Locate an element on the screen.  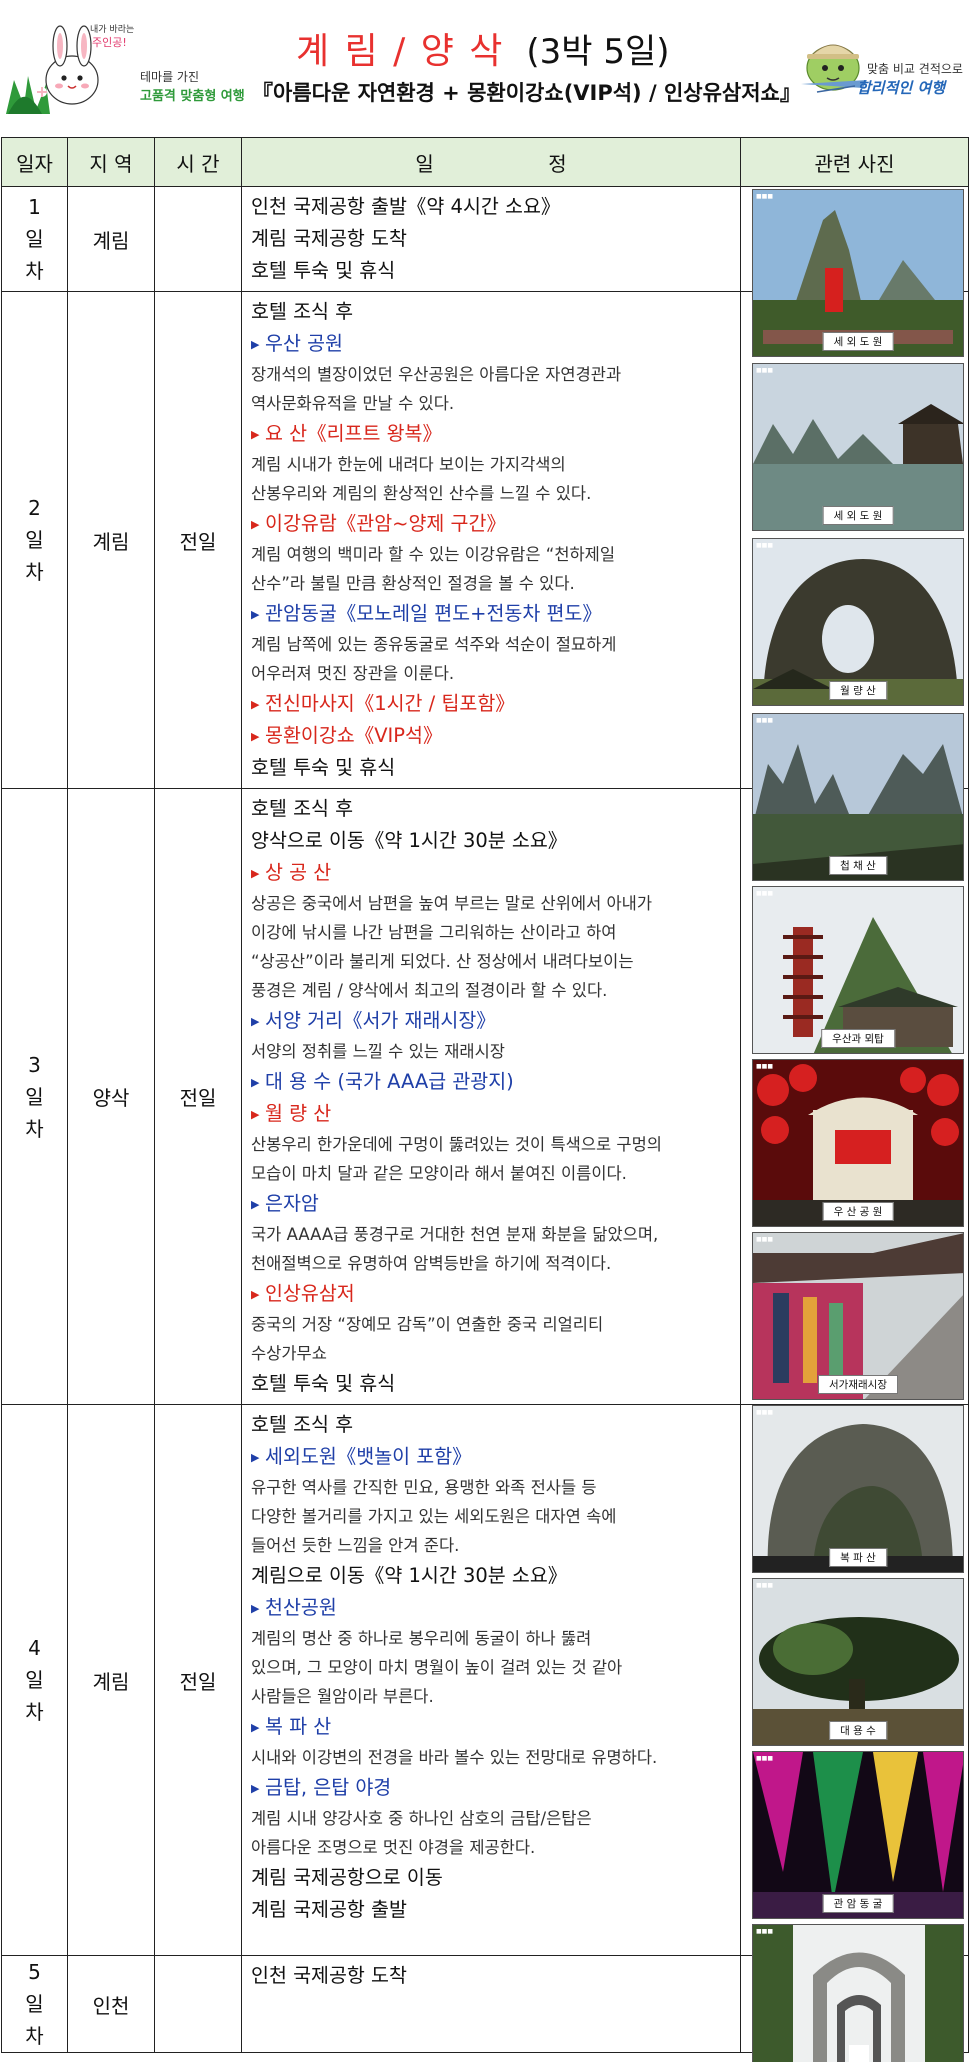
itinerary-text: 인천 국제공항 출발《약 4시간 소요》 is located at coordinates (406, 206).